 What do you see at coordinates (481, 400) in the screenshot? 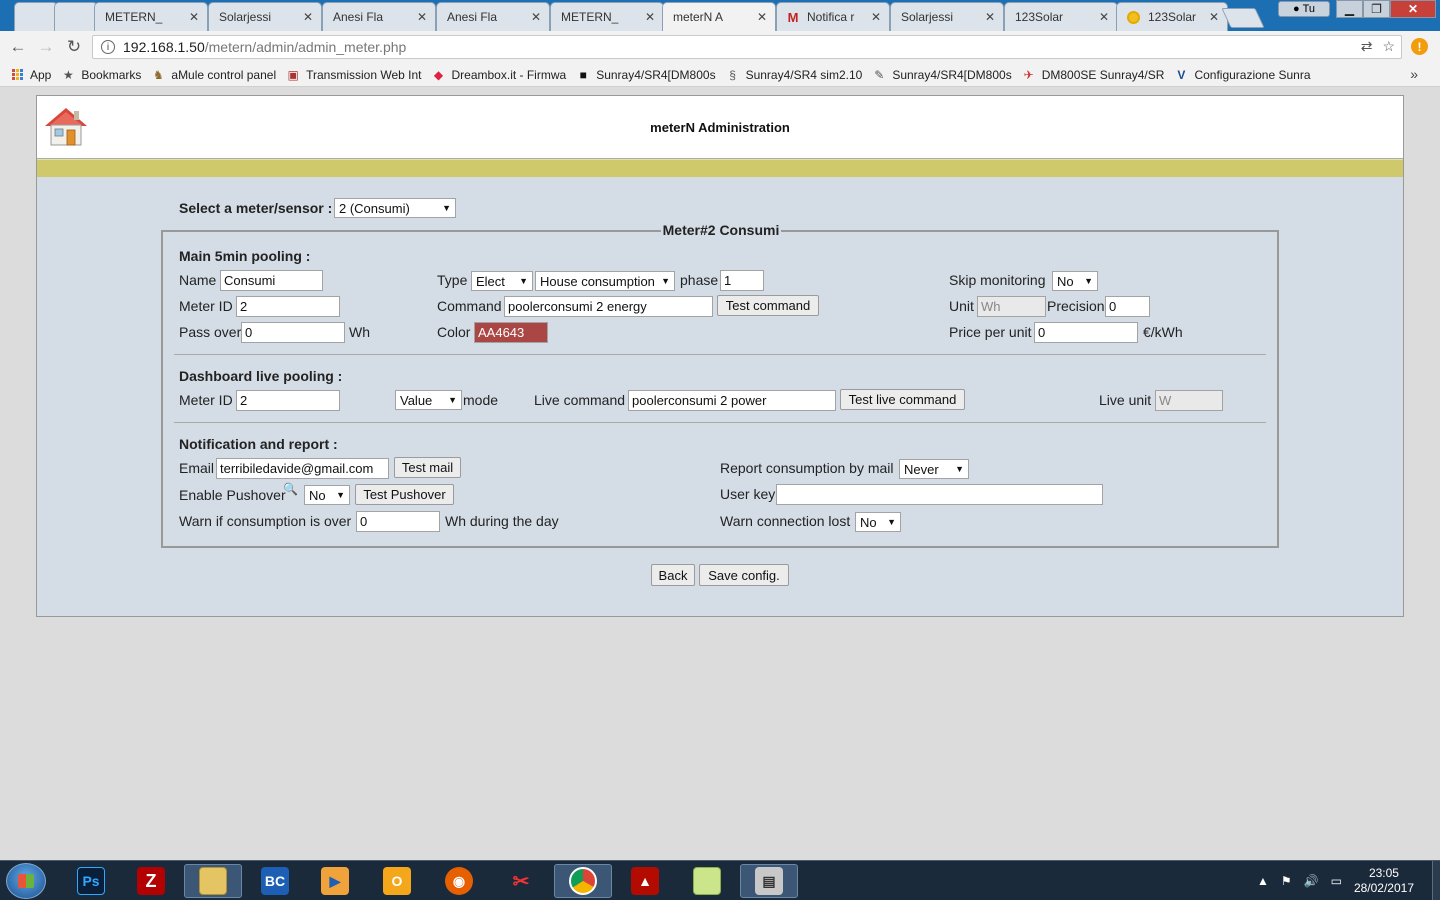
I see `mode-label: mode` at bounding box center [481, 400].